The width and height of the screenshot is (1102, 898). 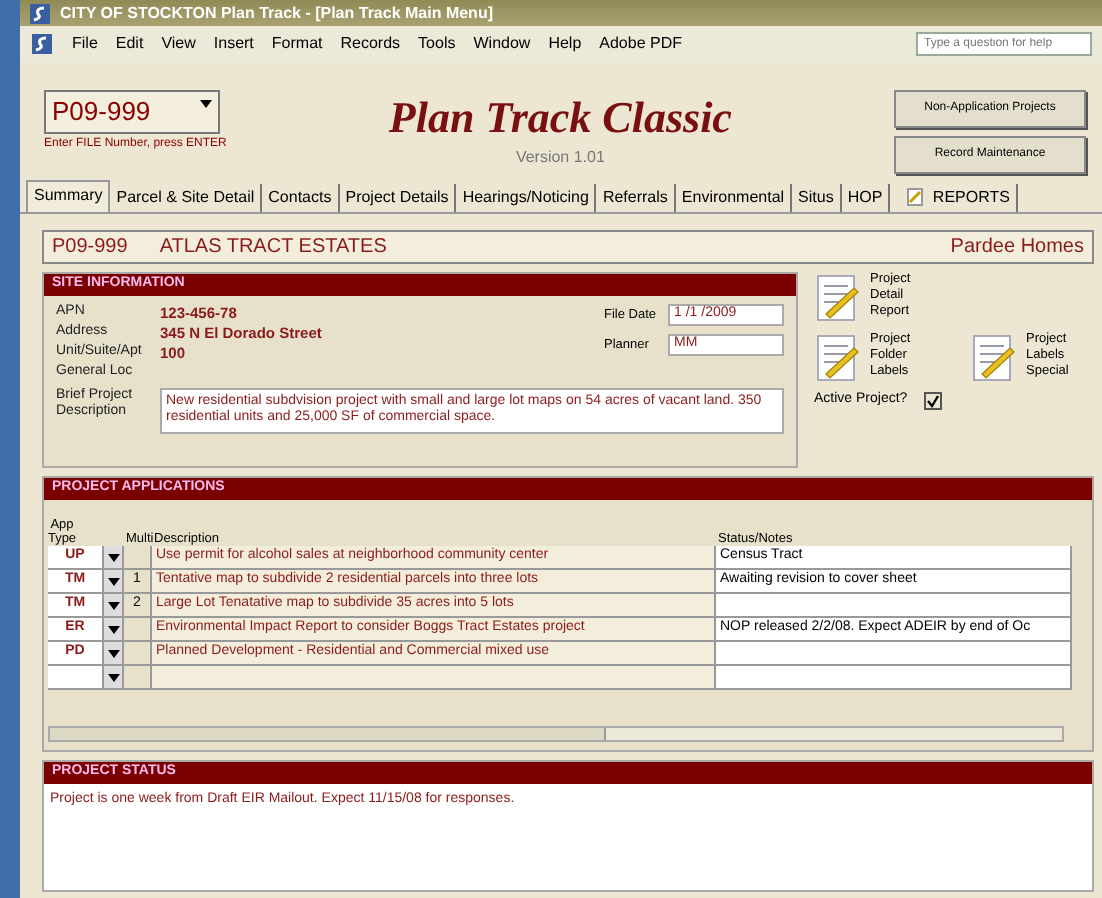 What do you see at coordinates (129, 44) in the screenshot?
I see `menu-item: Edit` at bounding box center [129, 44].